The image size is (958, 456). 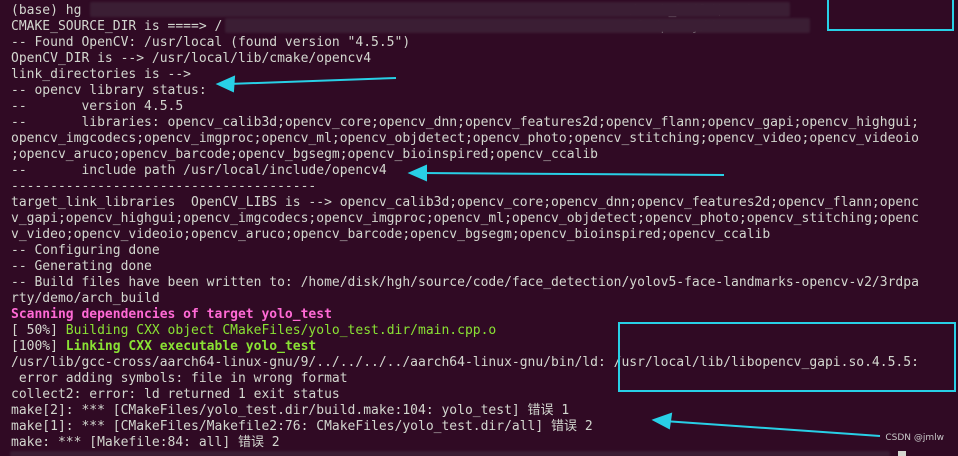 What do you see at coordinates (225, 84) in the screenshot?
I see `arrow-head-link-directories` at bounding box center [225, 84].